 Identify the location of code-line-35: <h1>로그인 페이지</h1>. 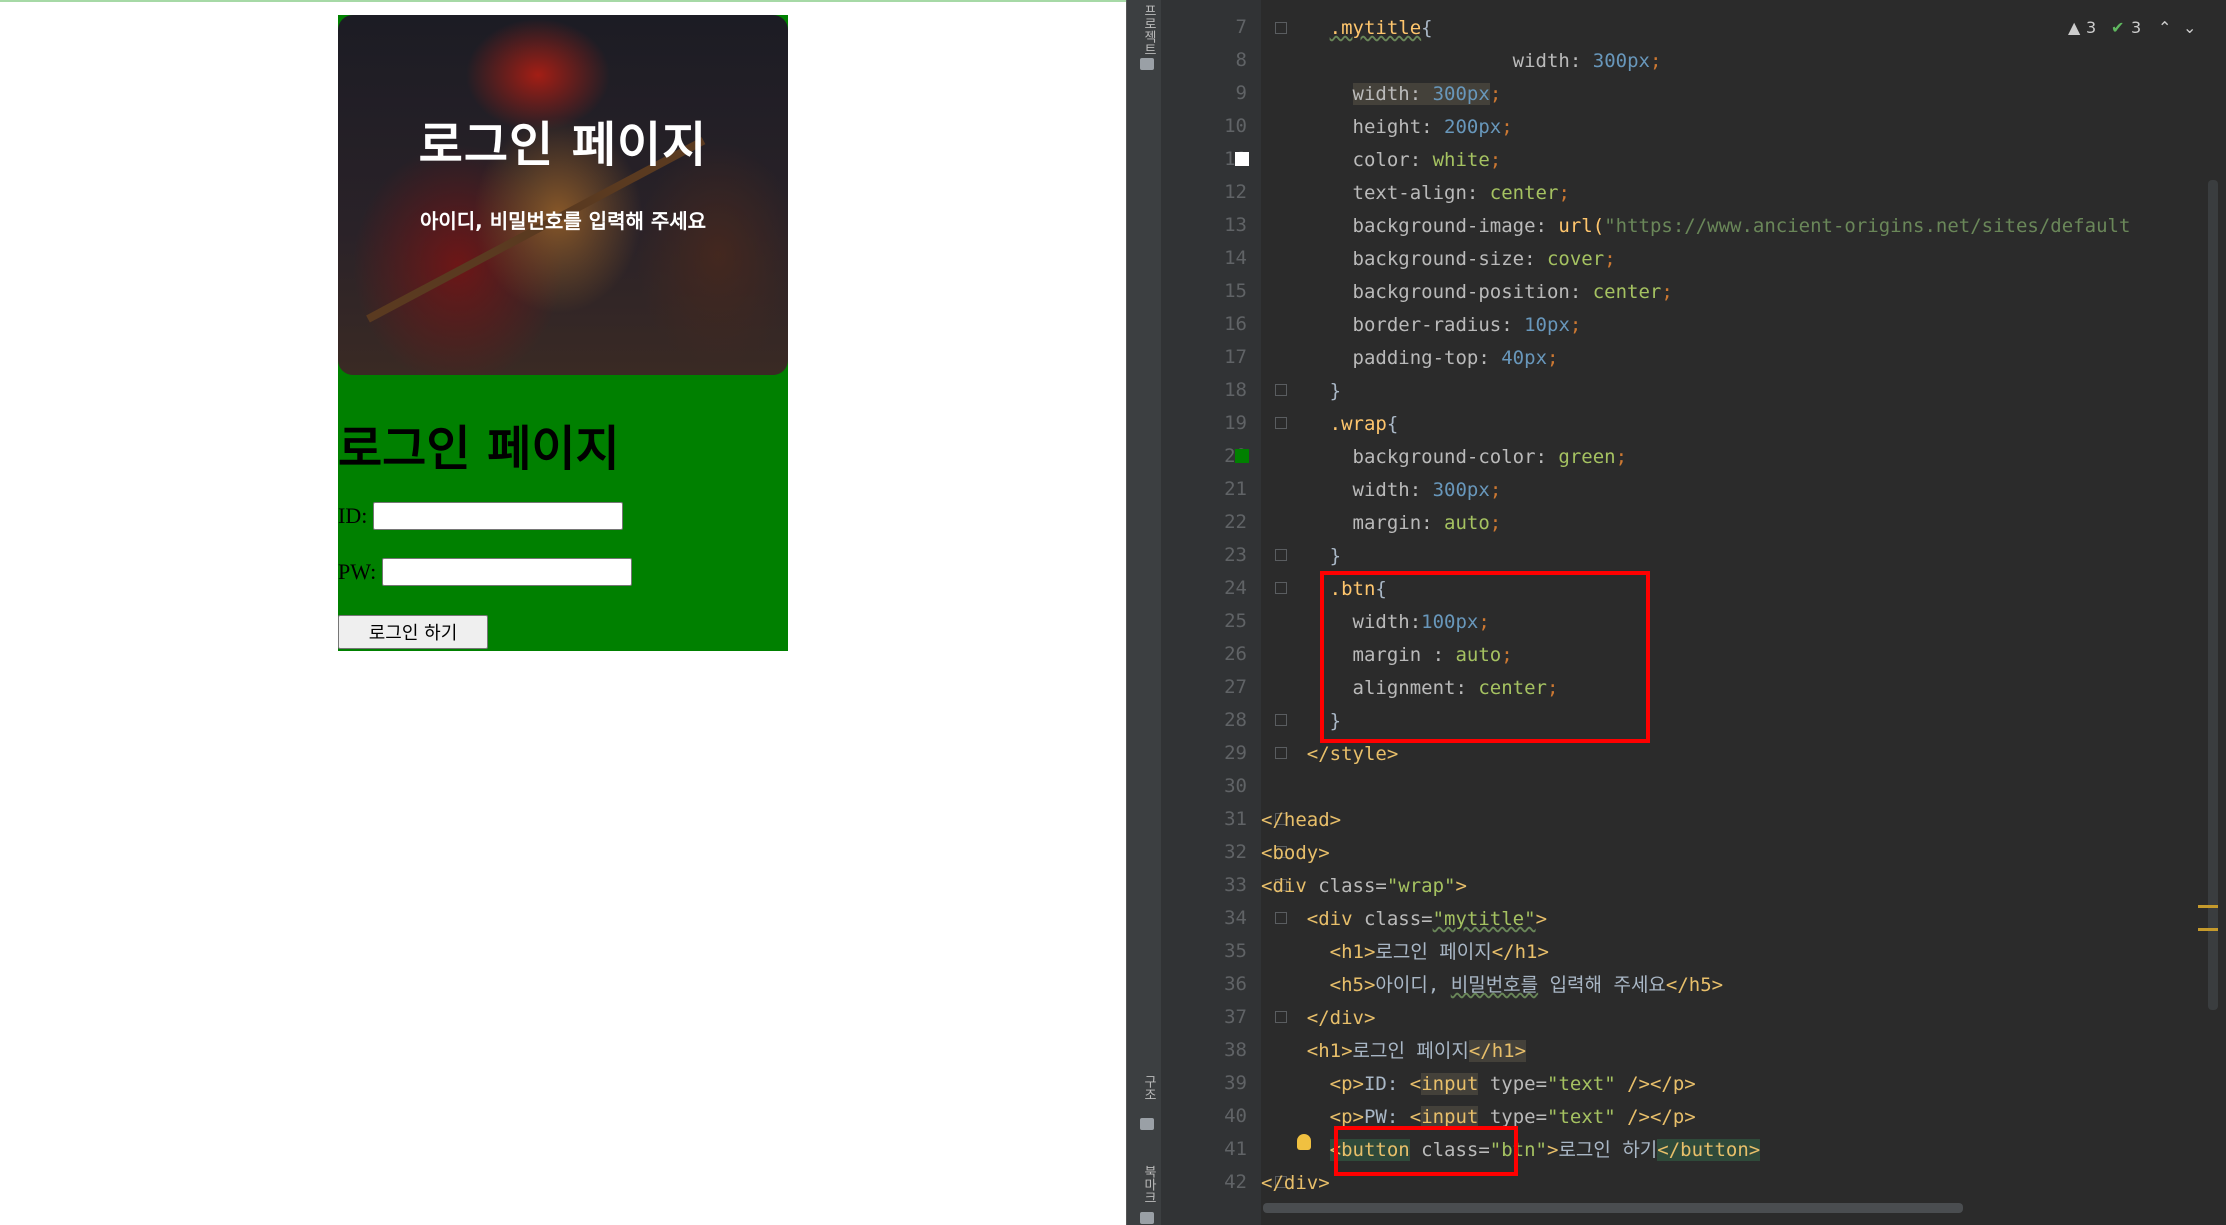
(1405, 952).